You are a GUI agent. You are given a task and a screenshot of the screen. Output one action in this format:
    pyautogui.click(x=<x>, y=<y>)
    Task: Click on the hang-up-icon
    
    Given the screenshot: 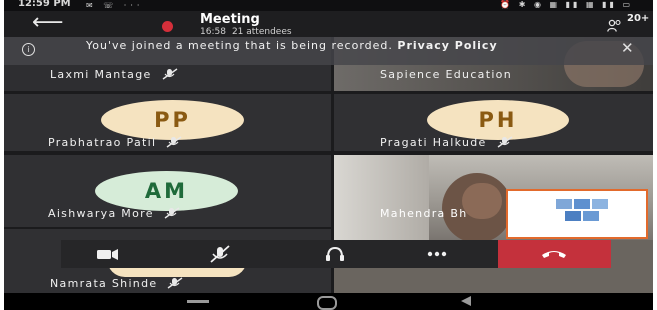 What is the action you would take?
    pyautogui.click(x=554, y=254)
    